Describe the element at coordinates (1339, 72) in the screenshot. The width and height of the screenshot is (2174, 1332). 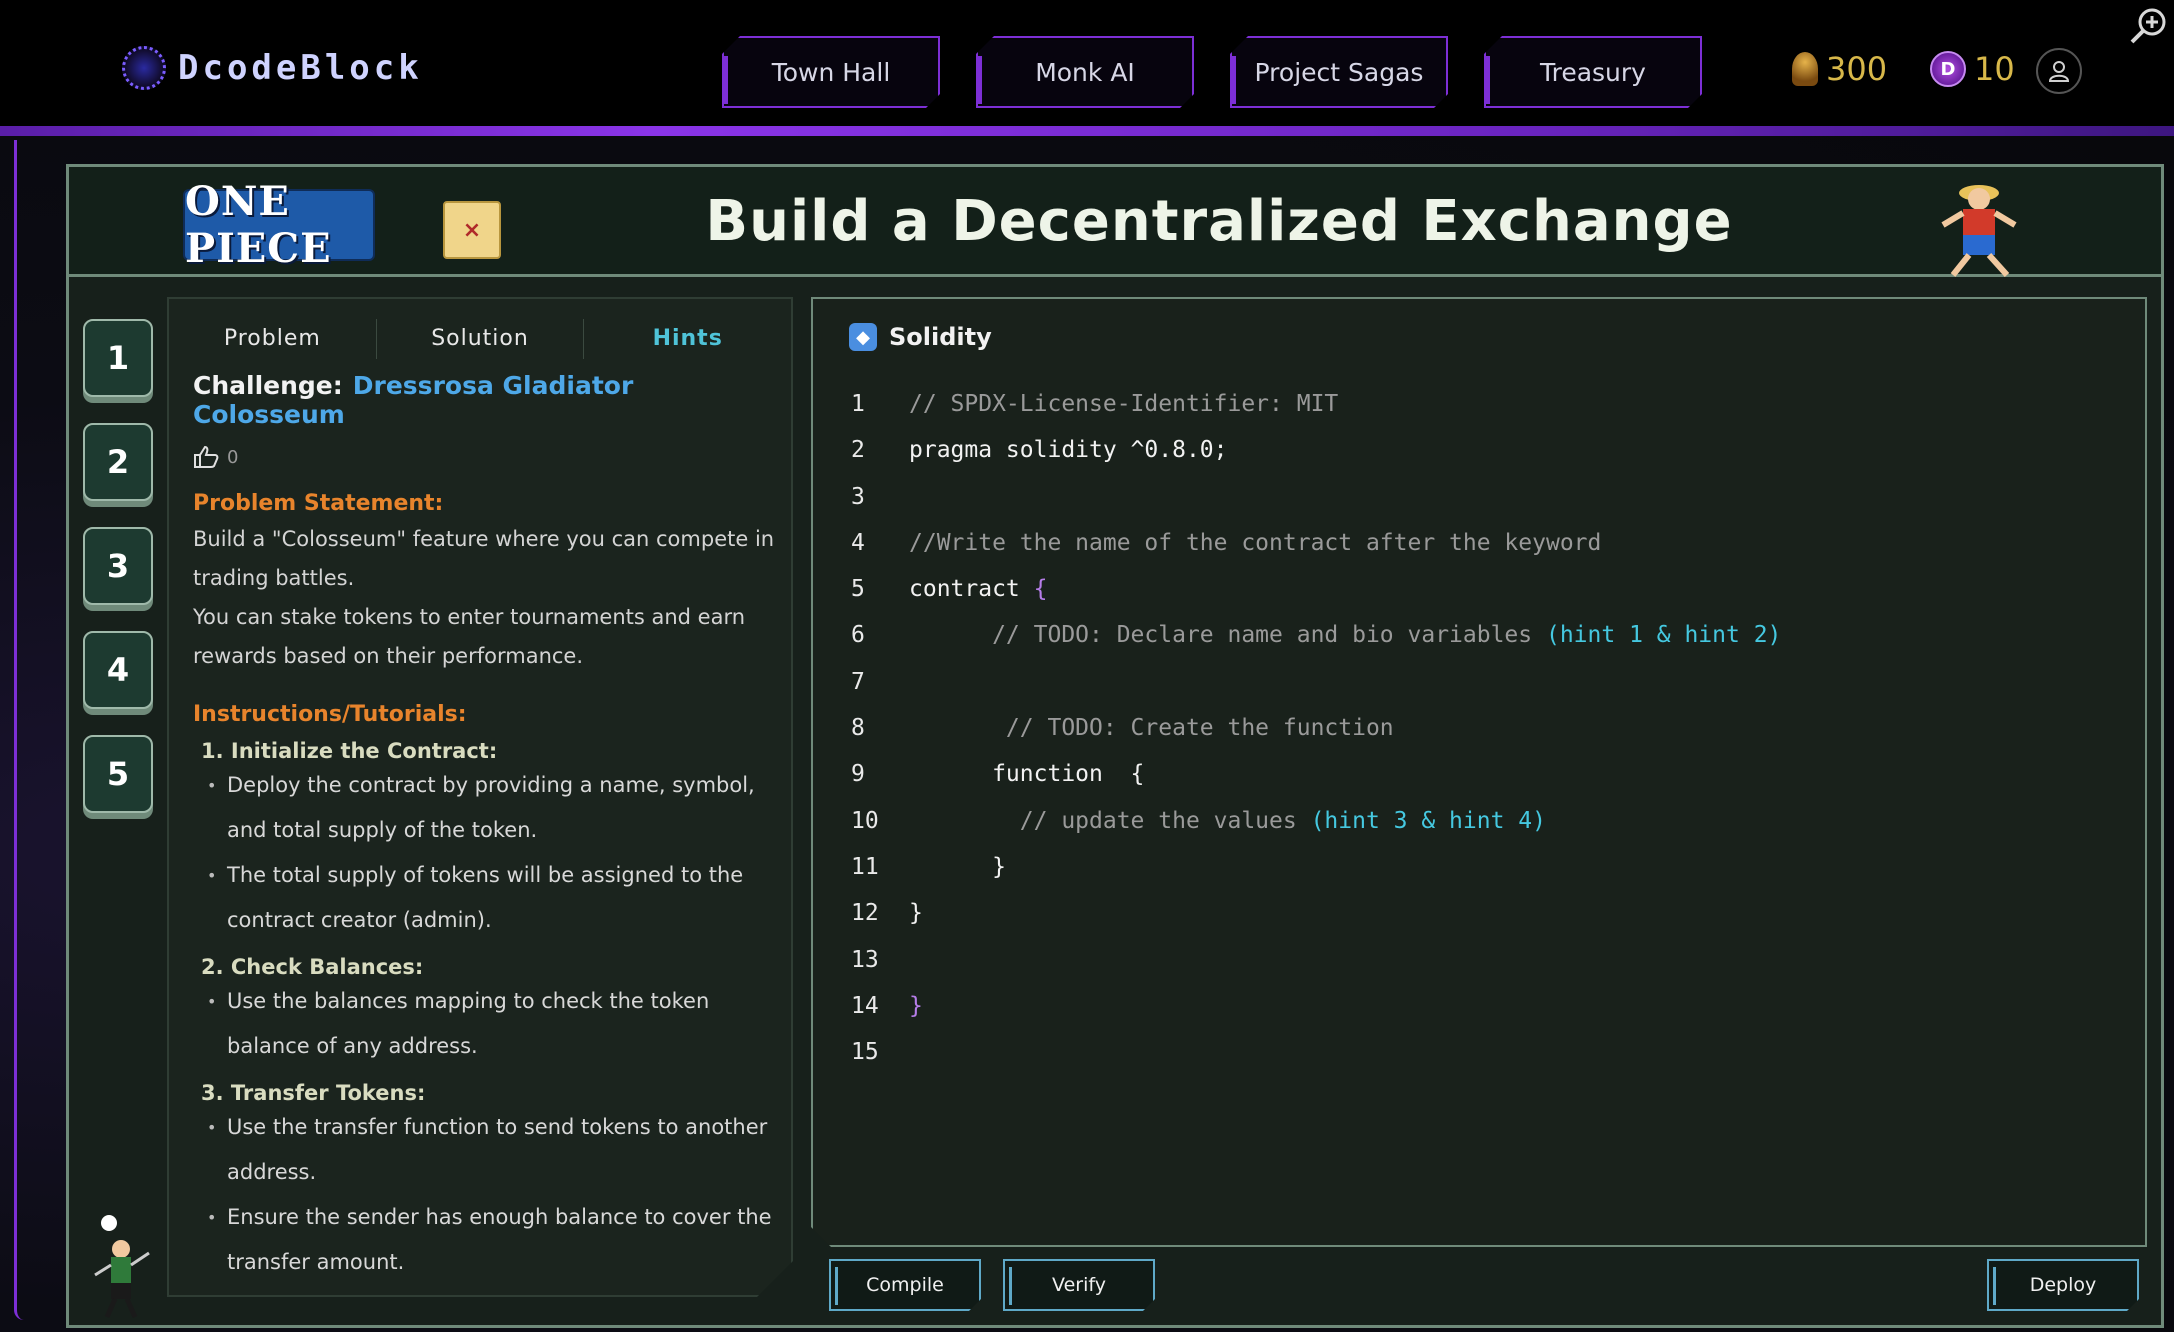
I see `nav-project-sagas: Project Sagas` at that location.